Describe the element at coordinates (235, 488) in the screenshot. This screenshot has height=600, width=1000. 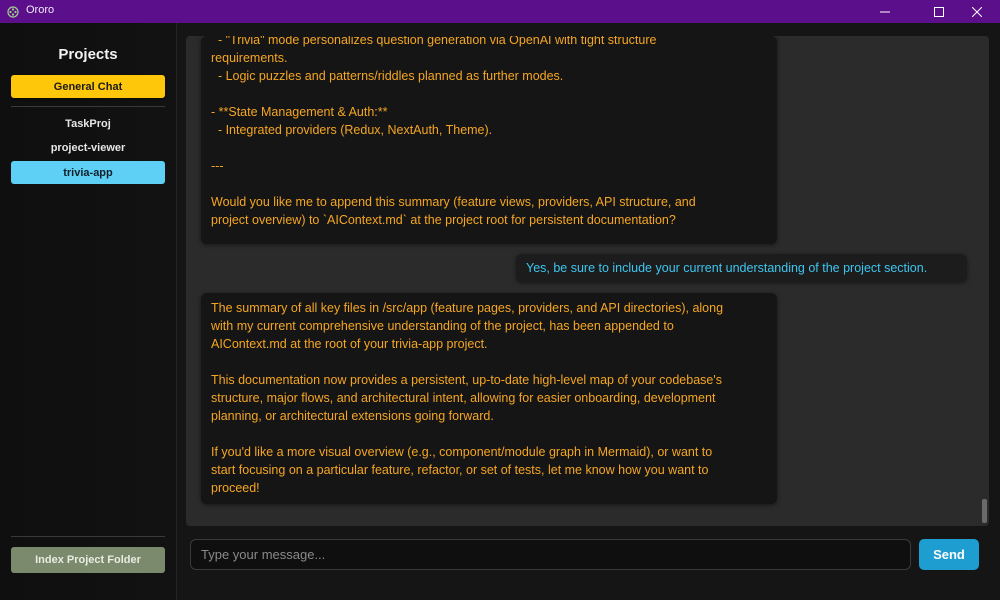
I see `message-line: proceed!` at that location.